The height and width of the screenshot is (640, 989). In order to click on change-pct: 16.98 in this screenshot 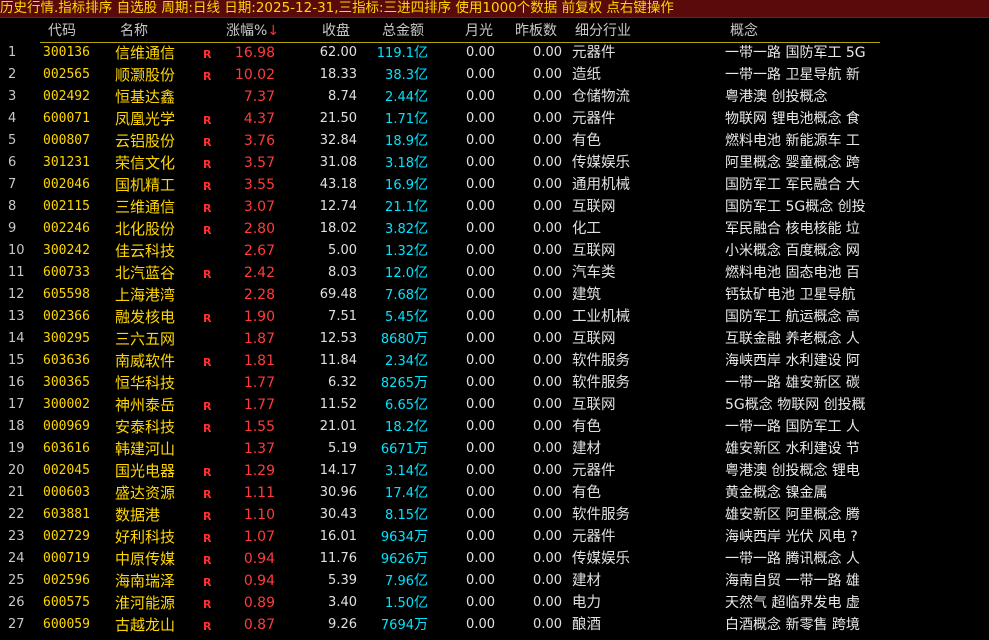, I will do `click(254, 53)`.